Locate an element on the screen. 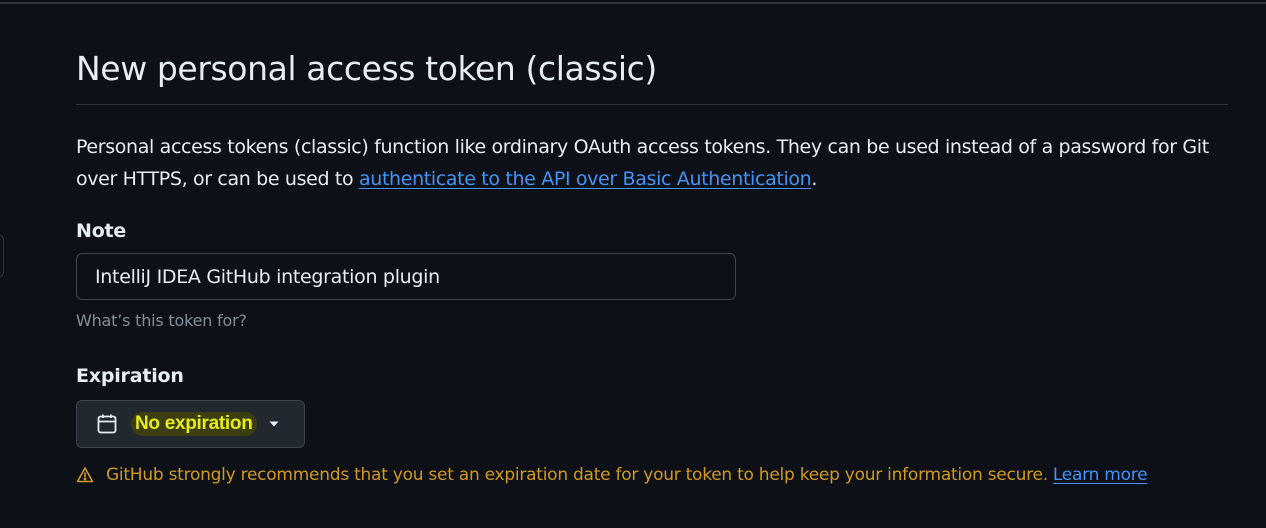 The height and width of the screenshot is (528, 1266). top-divider is located at coordinates (633, 3).